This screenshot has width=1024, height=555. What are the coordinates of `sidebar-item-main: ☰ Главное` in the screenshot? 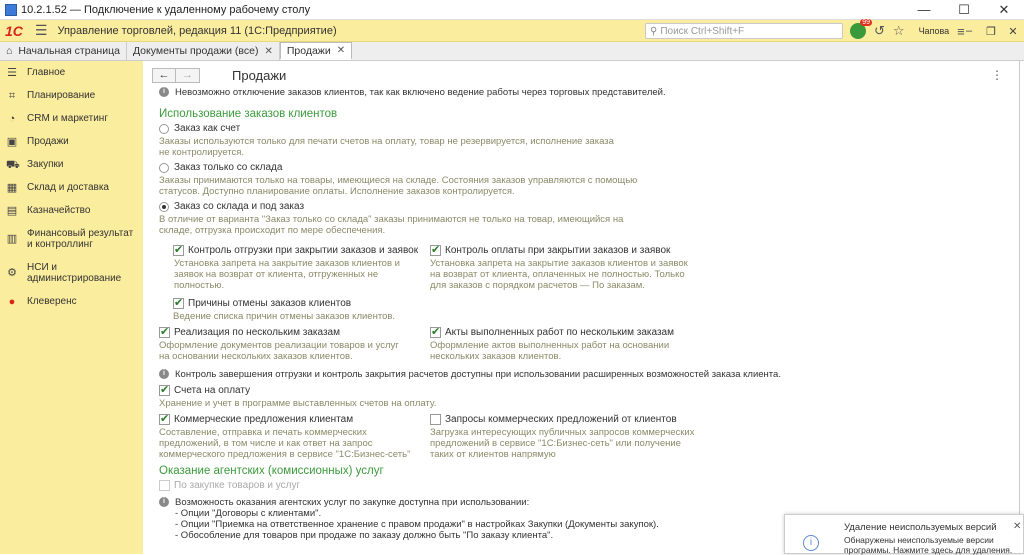 It's located at (71, 72).